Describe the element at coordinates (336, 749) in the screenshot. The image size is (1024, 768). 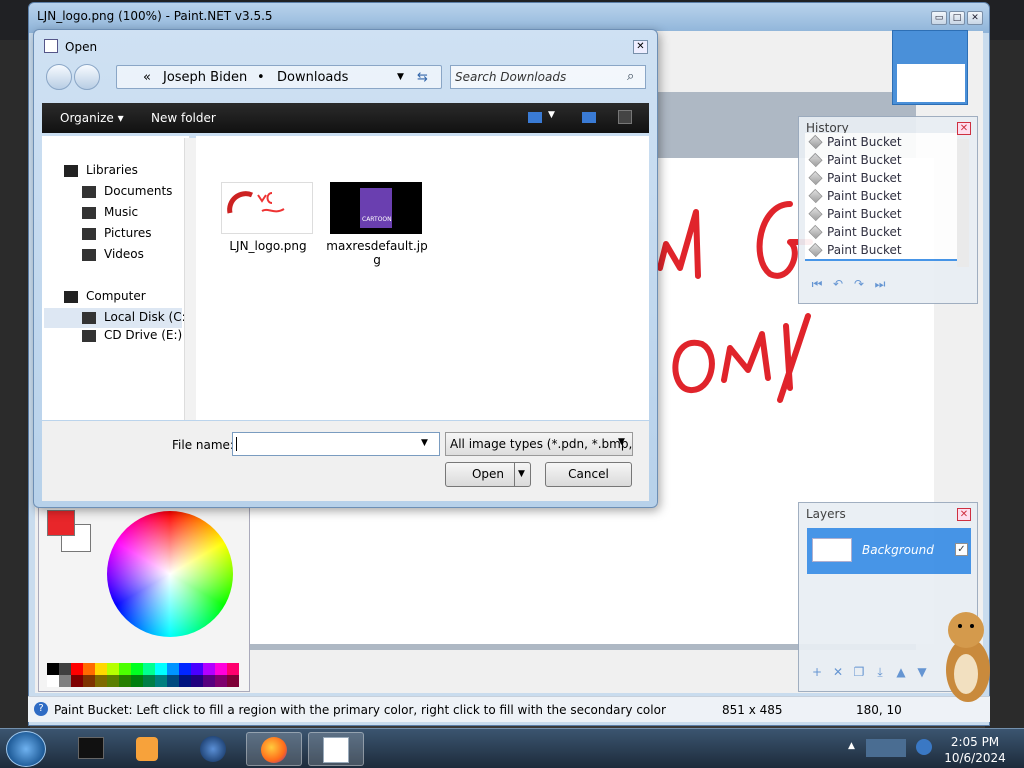
I see `taskbar-paintnet` at that location.